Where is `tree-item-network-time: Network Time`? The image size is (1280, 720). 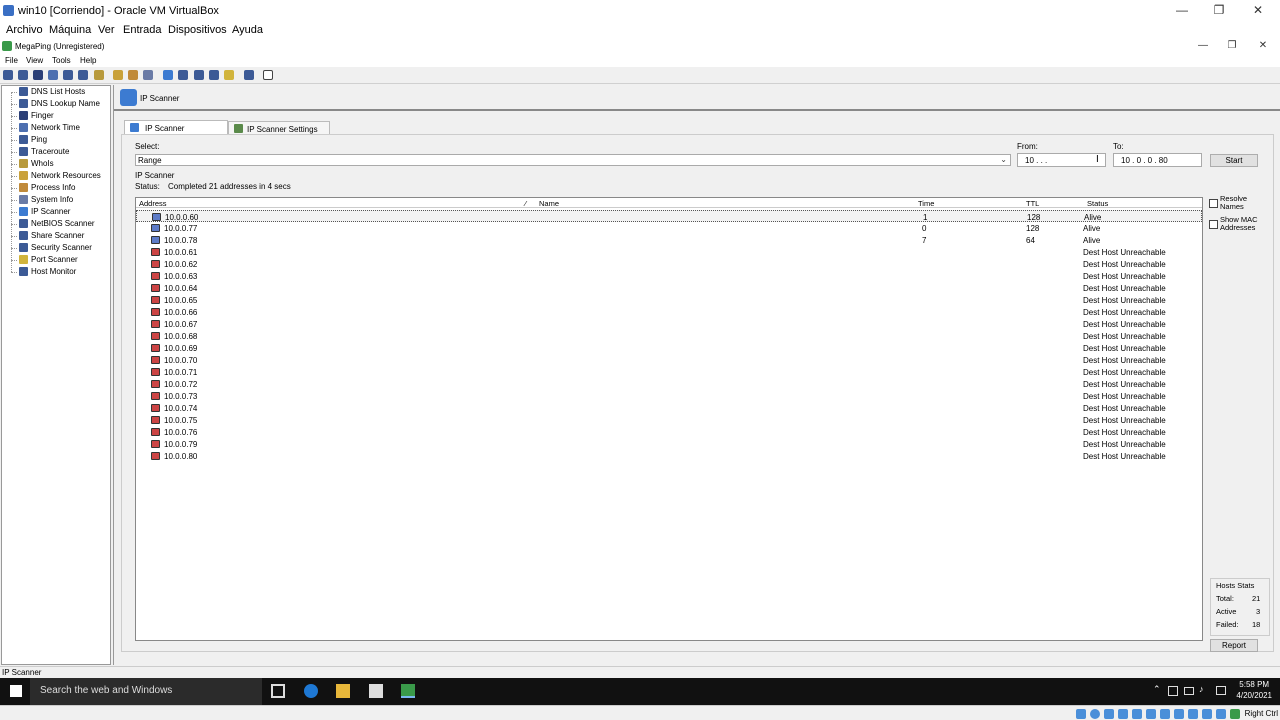
tree-item-network-time: Network Time is located at coordinates (56, 128).